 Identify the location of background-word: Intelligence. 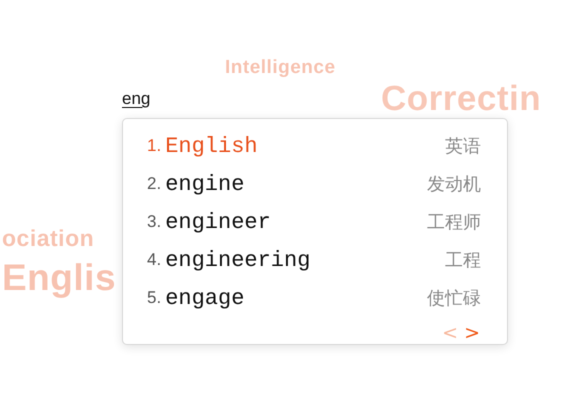
(280, 68).